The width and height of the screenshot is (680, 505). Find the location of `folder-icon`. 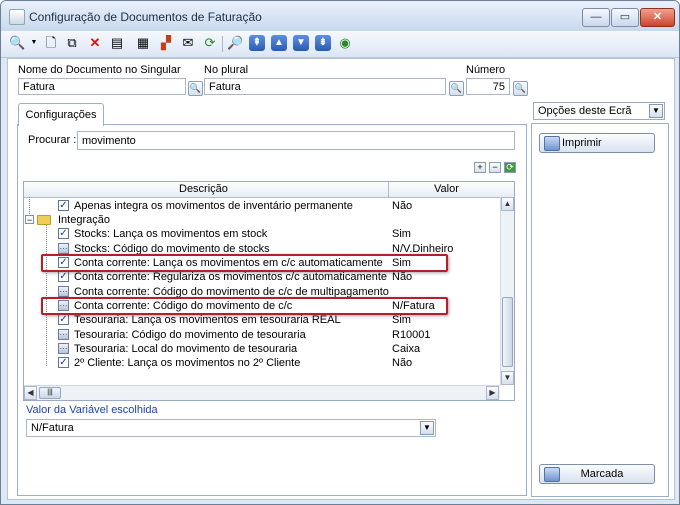

folder-icon is located at coordinates (44, 220).